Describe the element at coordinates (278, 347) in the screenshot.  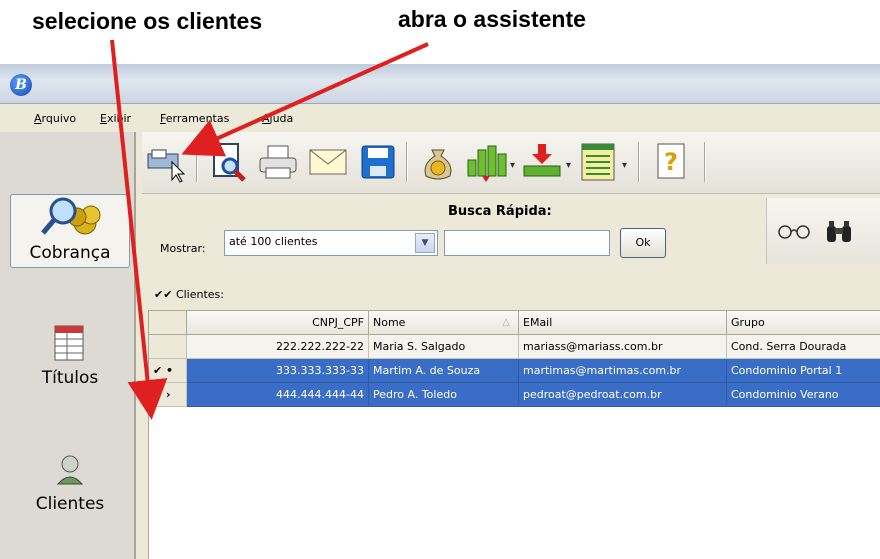
I see `cell-cnpj: 222.222.222-22` at that location.